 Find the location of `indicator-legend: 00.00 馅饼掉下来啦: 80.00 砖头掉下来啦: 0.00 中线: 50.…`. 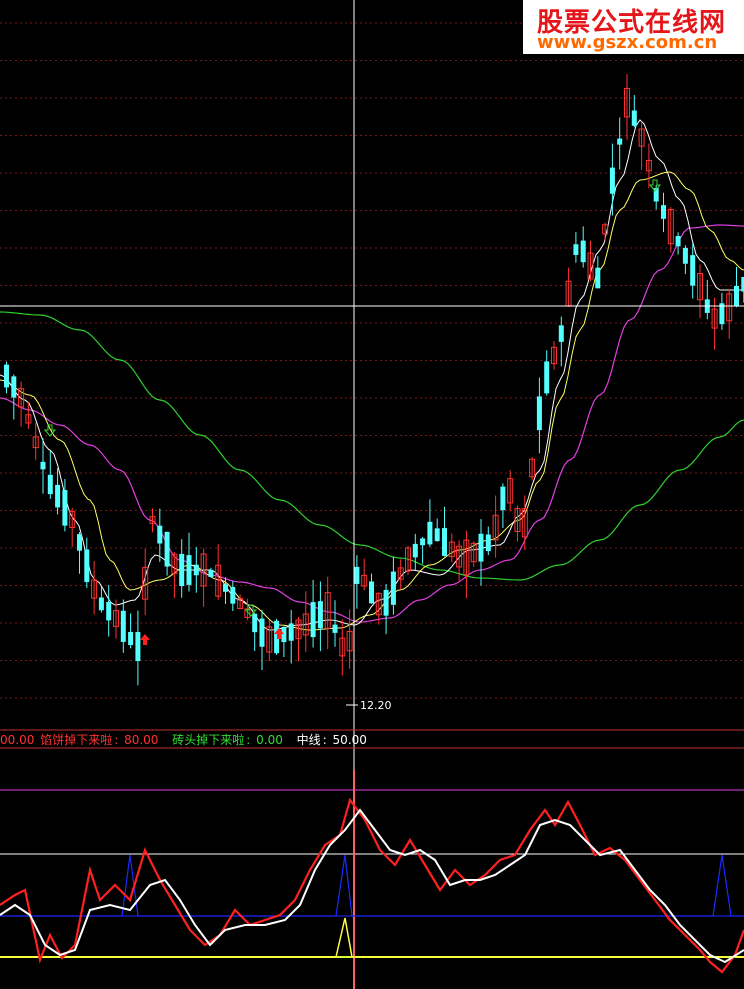

indicator-legend: 00.00 馅饼掉下来啦: 80.00 砖头掉下来啦: 0.00 中线: 50.… is located at coordinates (183, 740).